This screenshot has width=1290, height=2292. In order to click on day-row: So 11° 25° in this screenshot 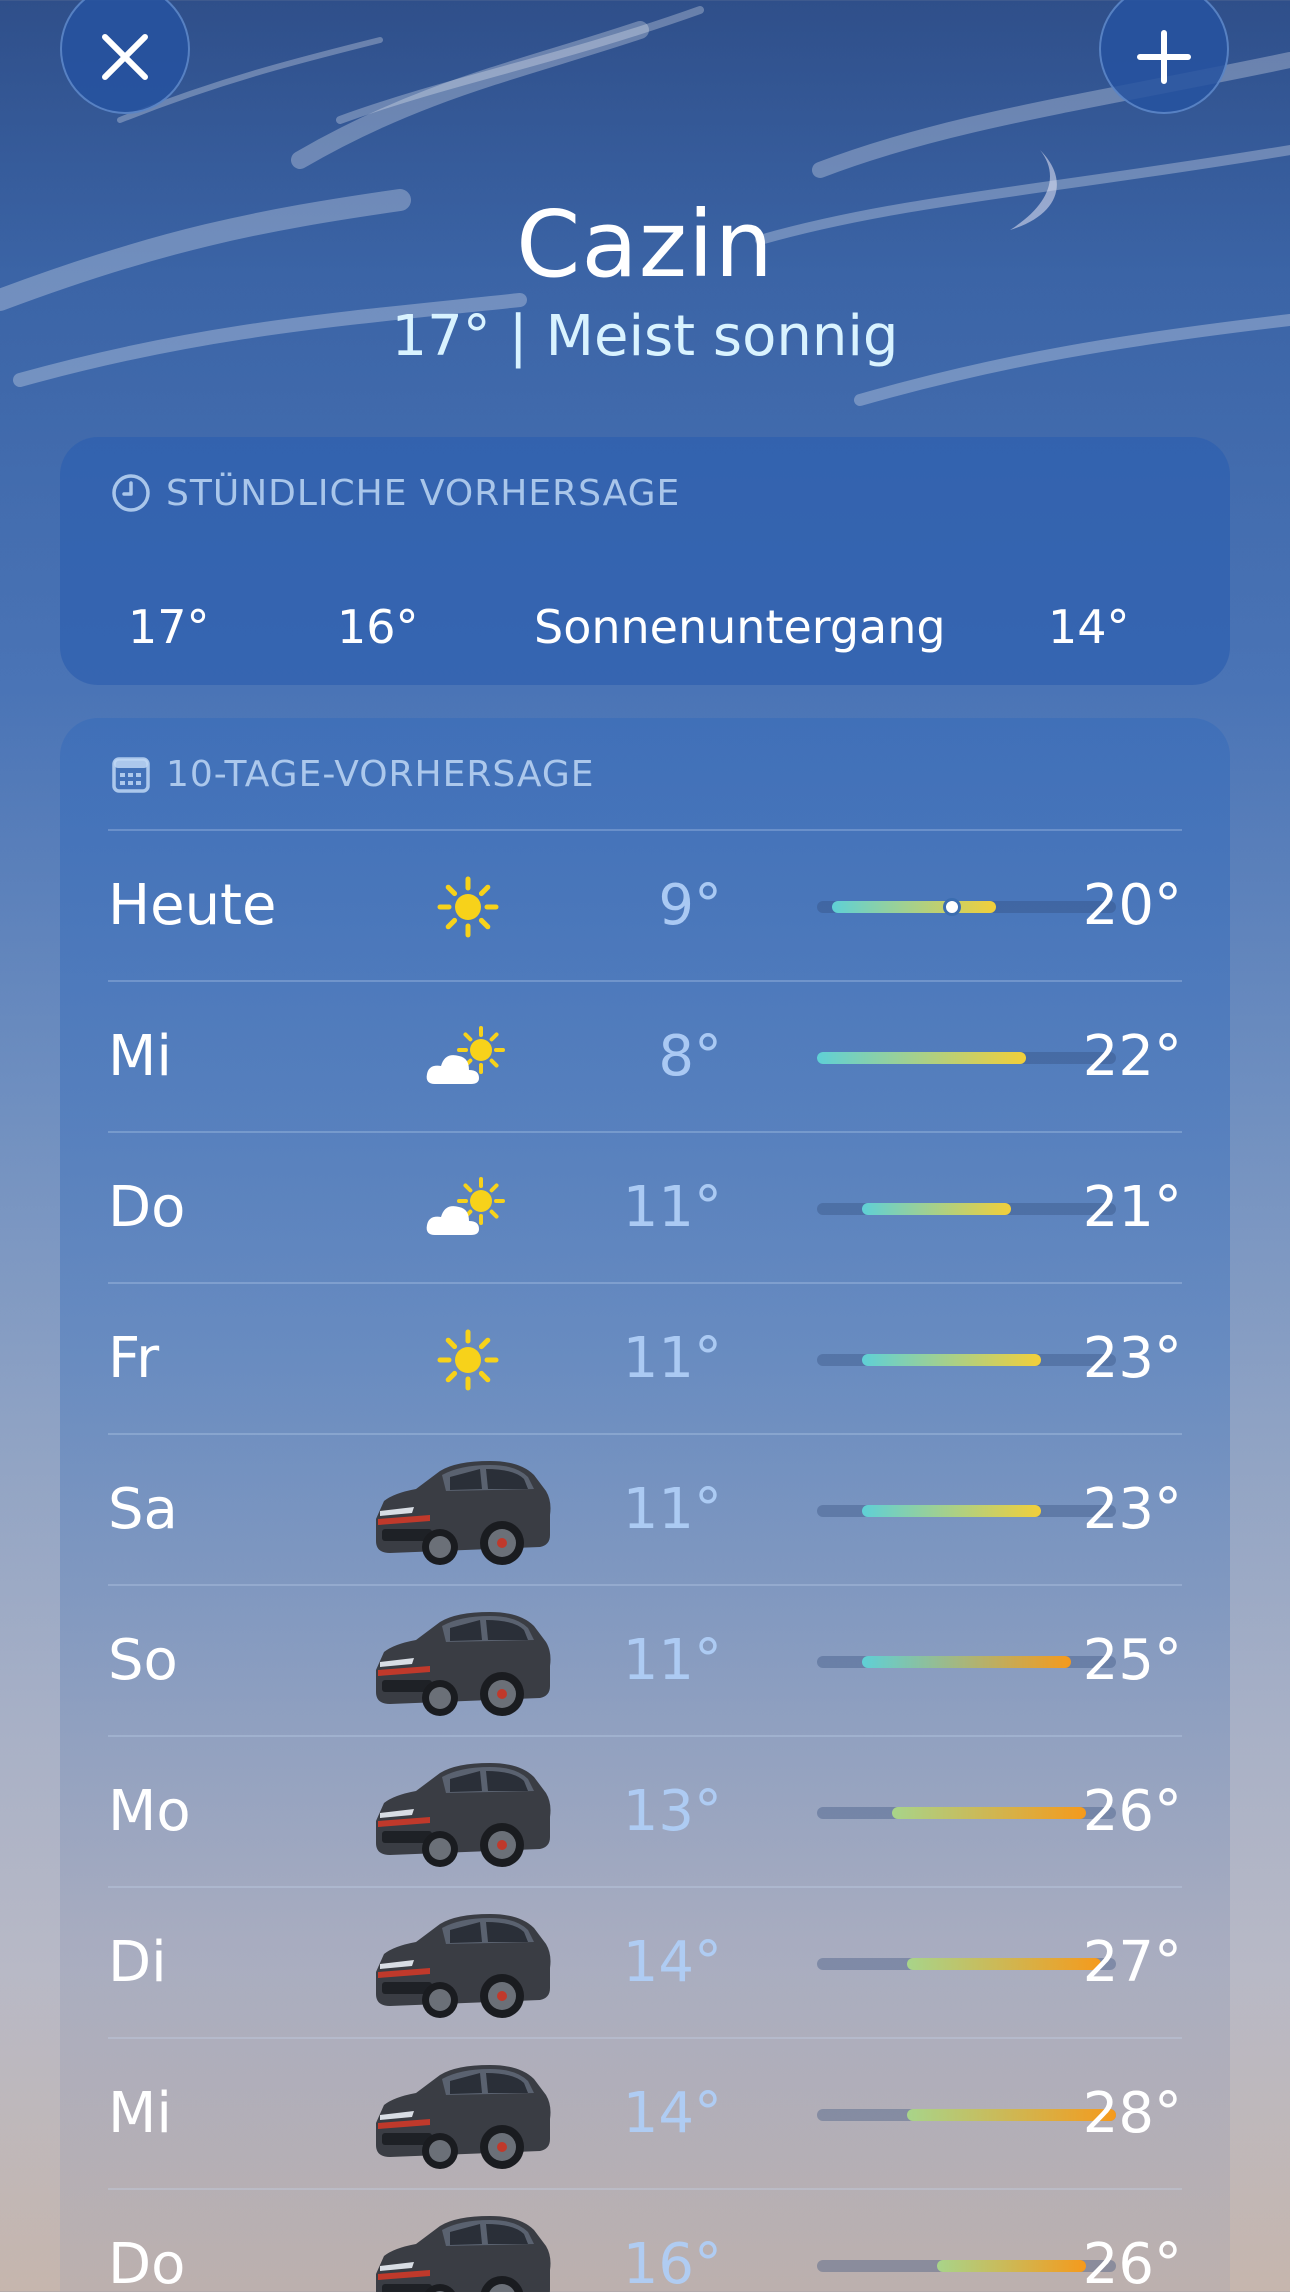, I will do `click(645, 1659)`.